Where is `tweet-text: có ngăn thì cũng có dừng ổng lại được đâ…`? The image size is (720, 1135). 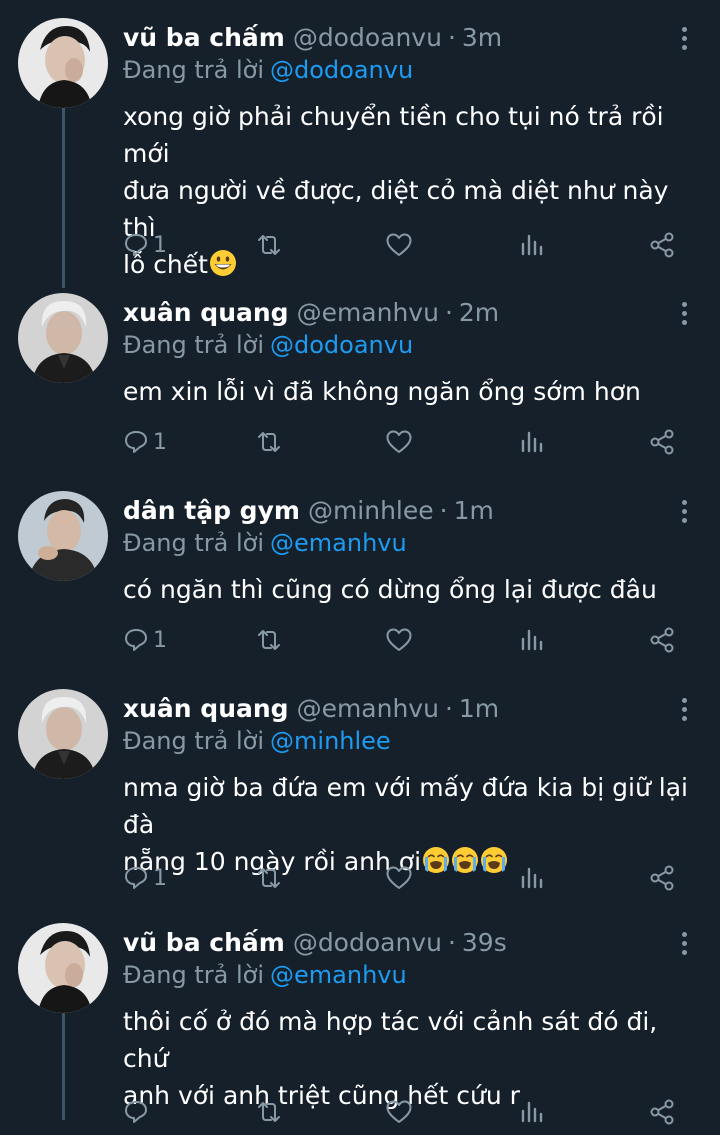
tweet-text: có ngăn thì cũng có dừng ổng lại được đâ… is located at coordinates (413, 589).